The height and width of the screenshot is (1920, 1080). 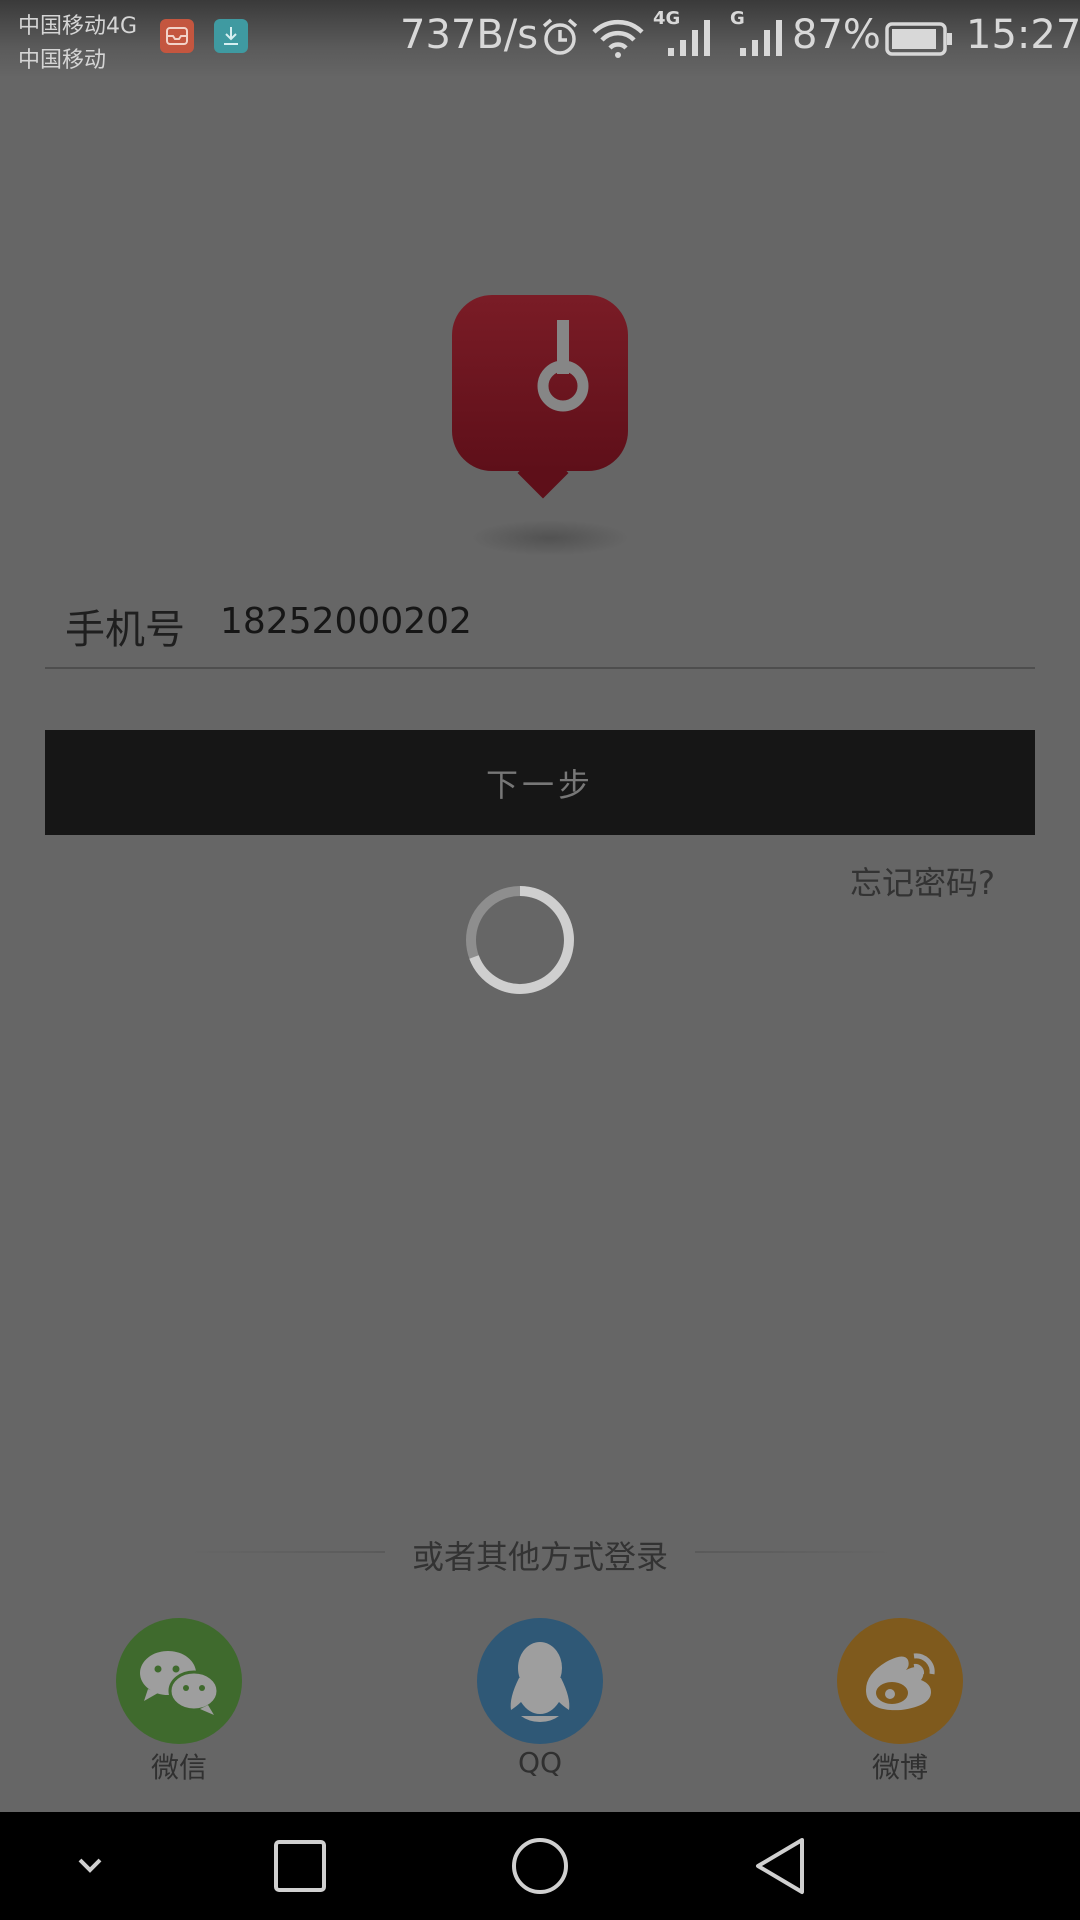 I want to click on back-icon, so click(x=780, y=1866).